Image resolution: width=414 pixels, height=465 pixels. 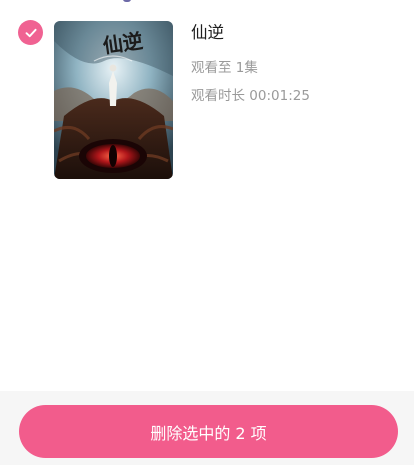 I want to click on watched-episode-text: 观看至 1集, so click(x=224, y=68).